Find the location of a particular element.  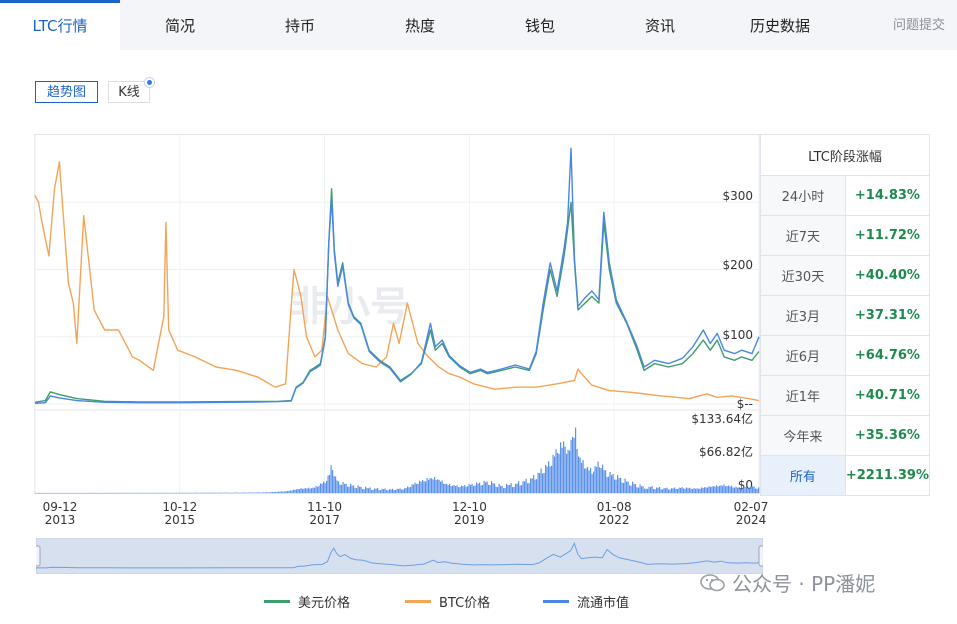

brand-text: 公众号 · PP潘妮 is located at coordinates (804, 584).